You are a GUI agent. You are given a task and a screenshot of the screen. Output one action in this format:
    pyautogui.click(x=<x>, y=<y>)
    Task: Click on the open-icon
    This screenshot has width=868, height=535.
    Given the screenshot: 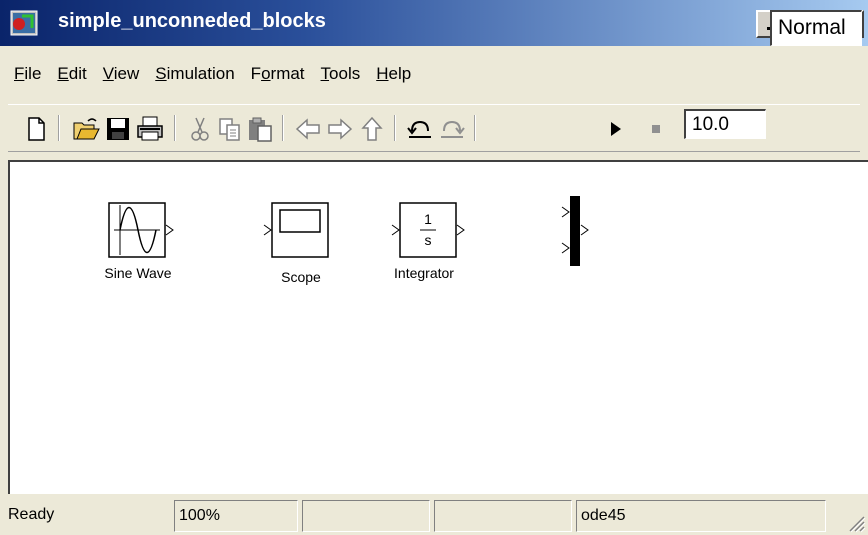 What is the action you would take?
    pyautogui.click(x=86, y=129)
    